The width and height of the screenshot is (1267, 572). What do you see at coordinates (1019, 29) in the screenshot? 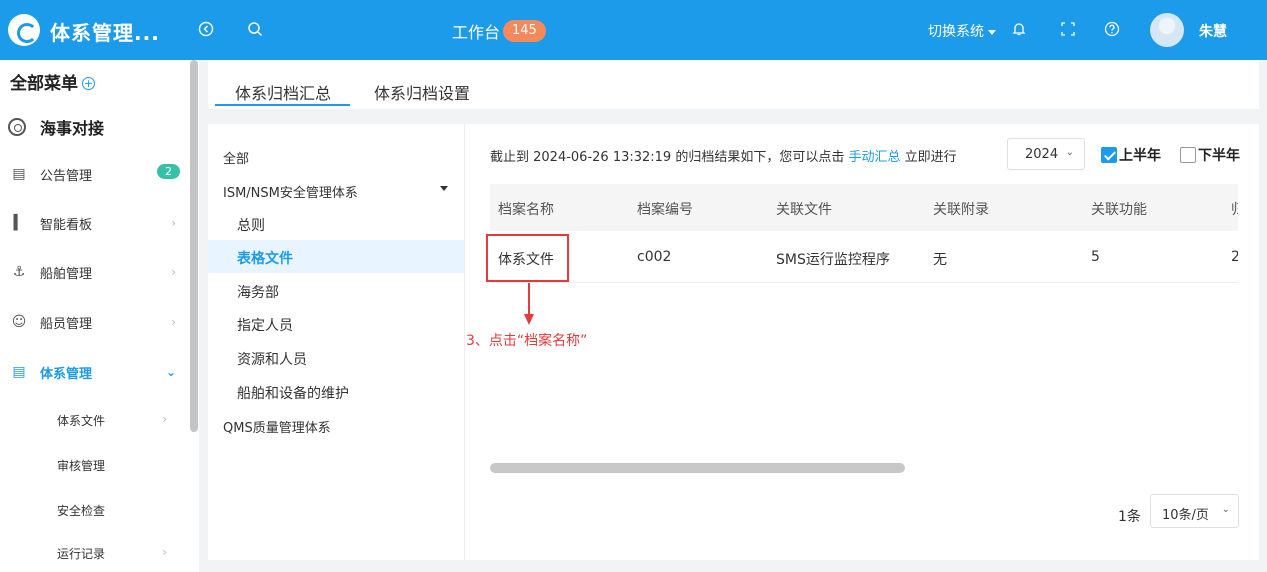
I see `bell-icon` at bounding box center [1019, 29].